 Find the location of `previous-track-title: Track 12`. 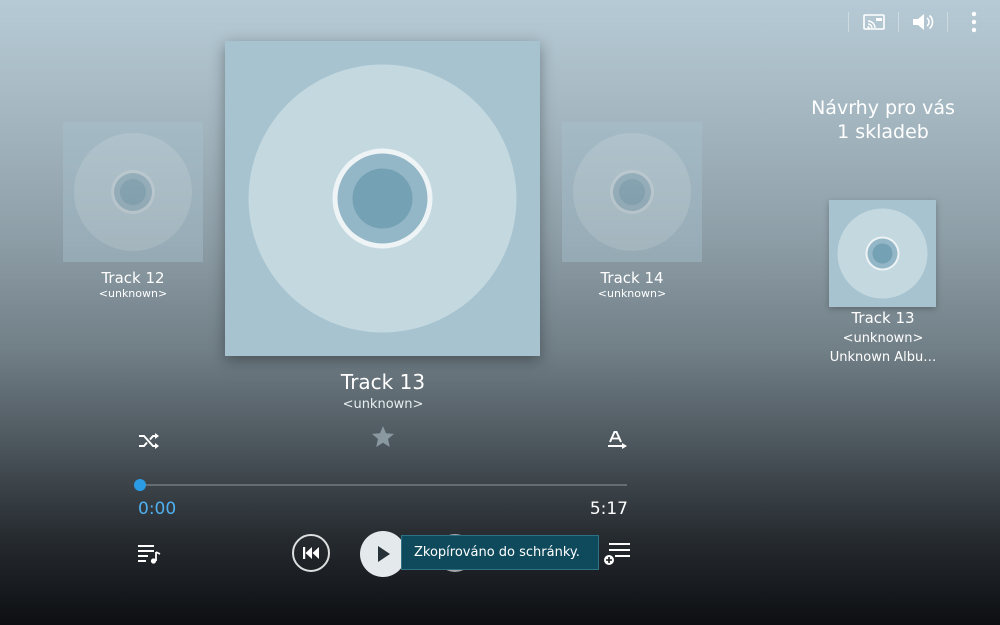

previous-track-title: Track 12 is located at coordinates (133, 278).